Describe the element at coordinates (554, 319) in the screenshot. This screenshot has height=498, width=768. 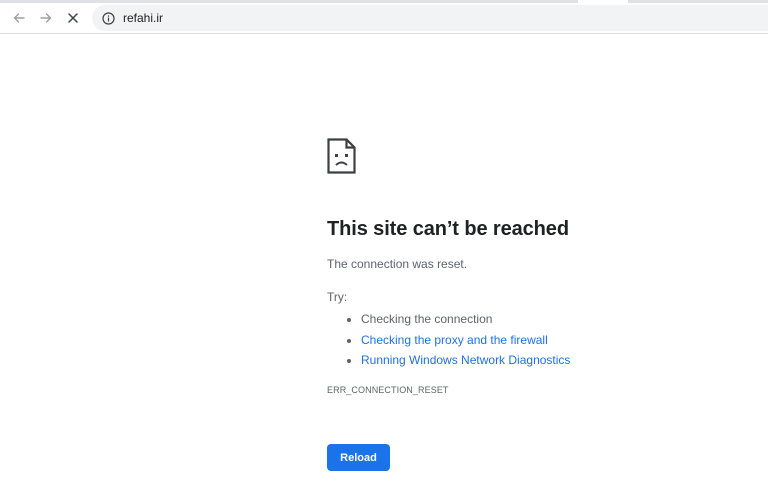
I see `list-item: Checking the connection` at that location.